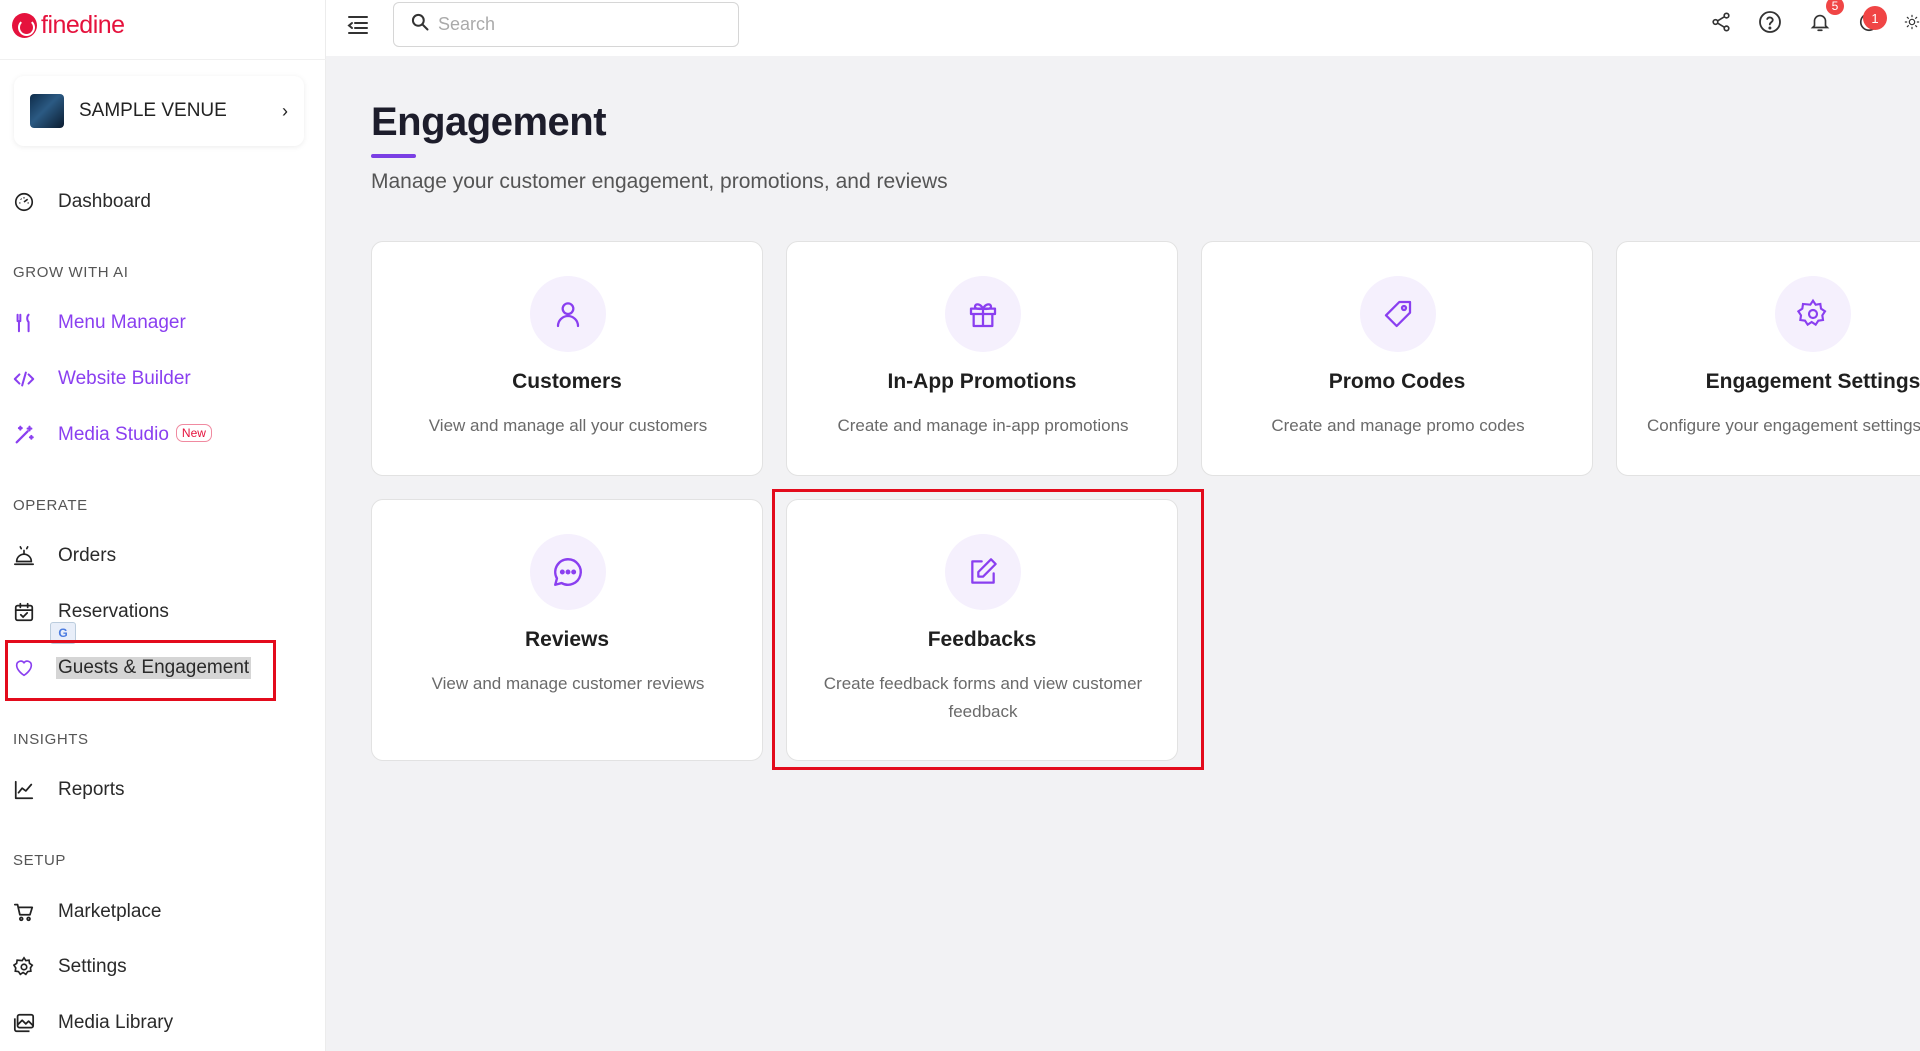 This screenshot has height=1051, width=1920. What do you see at coordinates (583, 24) in the screenshot?
I see `search-input` at bounding box center [583, 24].